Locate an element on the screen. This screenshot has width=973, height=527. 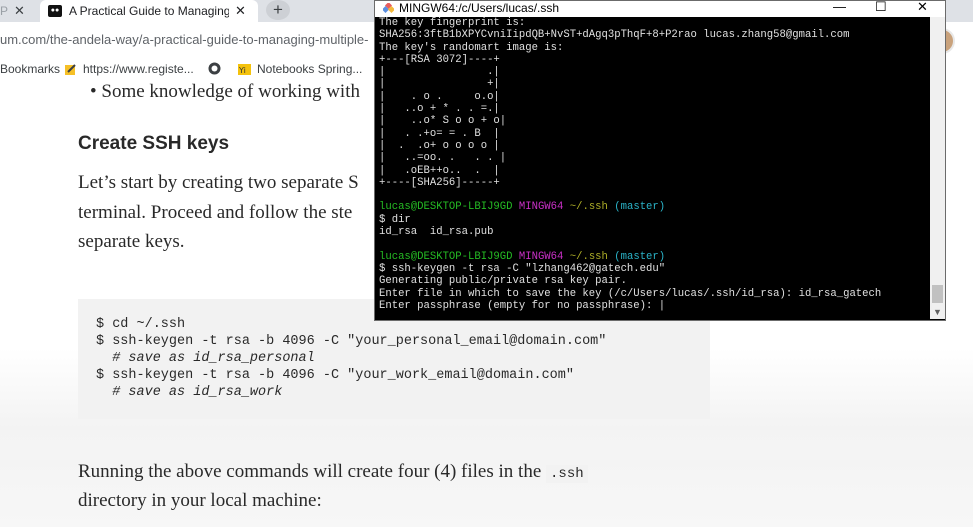
list-item: • Some knowledge of working with is located at coordinates (225, 91).